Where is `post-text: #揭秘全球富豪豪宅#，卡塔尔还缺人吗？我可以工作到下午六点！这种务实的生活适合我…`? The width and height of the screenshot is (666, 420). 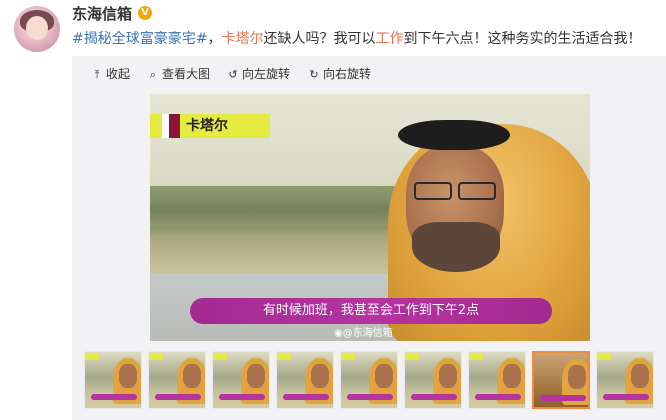
post-text: #揭秘全球富豪豪宅#，卡塔尔还缺人吗？我可以工作到下午六点！这种务实的生活适合我… is located at coordinates (367, 39).